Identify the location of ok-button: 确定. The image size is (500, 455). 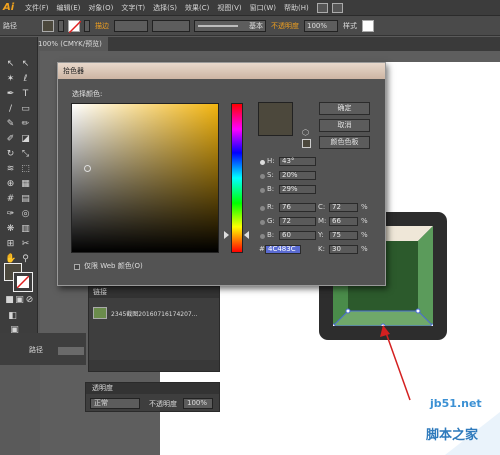
(344, 108).